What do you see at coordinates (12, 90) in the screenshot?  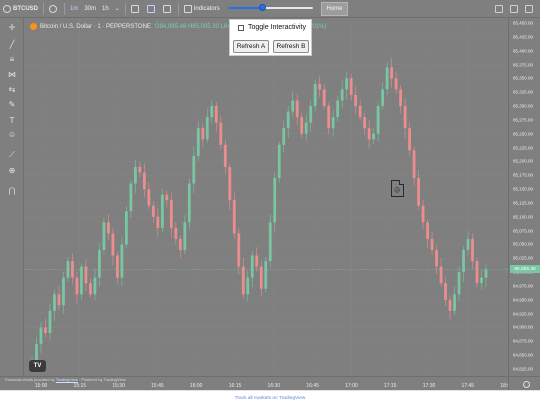 I see `projection-icon: ⇆` at bounding box center [12, 90].